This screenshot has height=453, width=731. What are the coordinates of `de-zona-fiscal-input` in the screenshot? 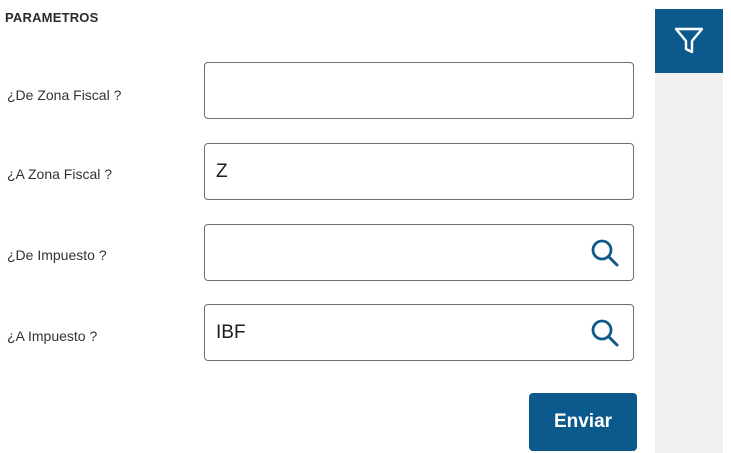 It's located at (396, 90).